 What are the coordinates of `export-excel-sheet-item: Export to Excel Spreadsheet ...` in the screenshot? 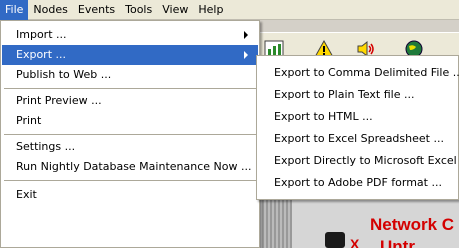 It's located at (358, 139).